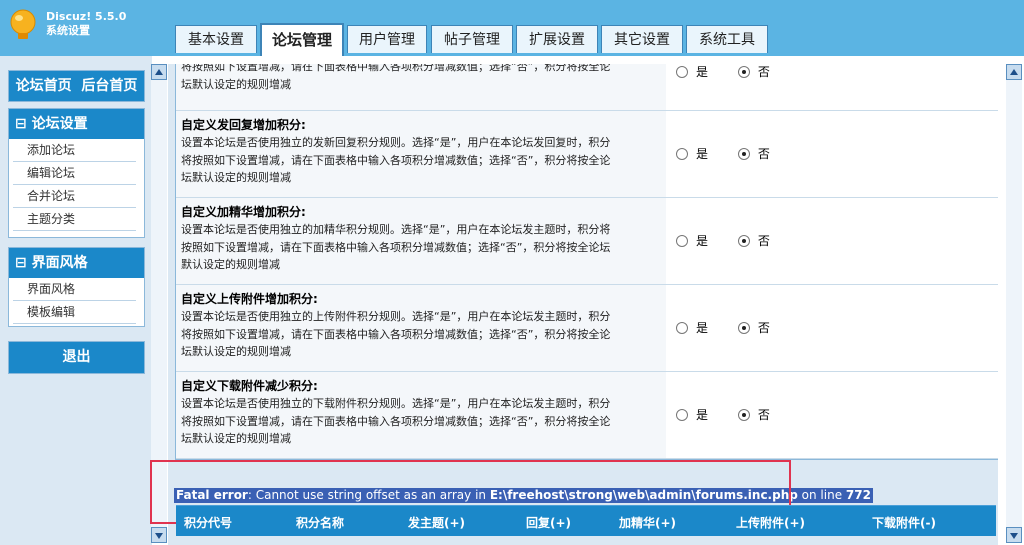 This screenshot has width=1024, height=545. What do you see at coordinates (74, 219) in the screenshot?
I see `menu-item-thread-types: 主题分类` at bounding box center [74, 219].